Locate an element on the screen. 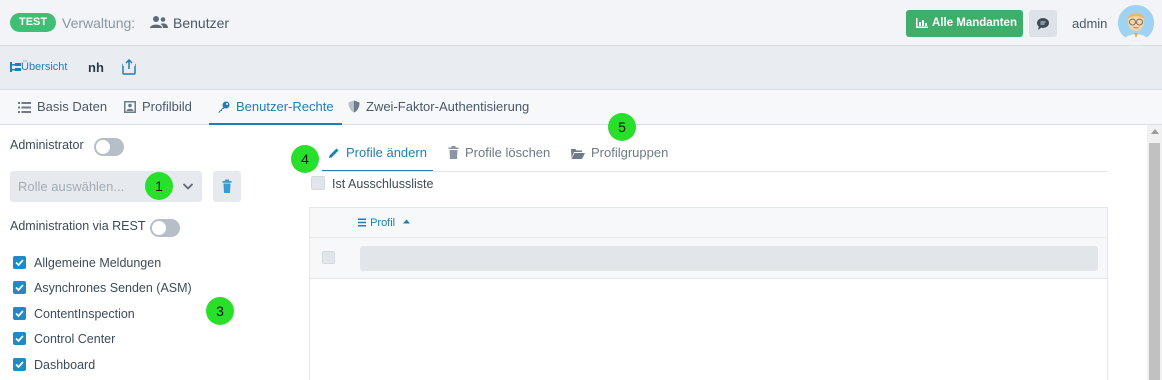 This screenshot has width=1162, height=380. subtab-profile-loeschen: Profile löschen is located at coordinates (499, 158).